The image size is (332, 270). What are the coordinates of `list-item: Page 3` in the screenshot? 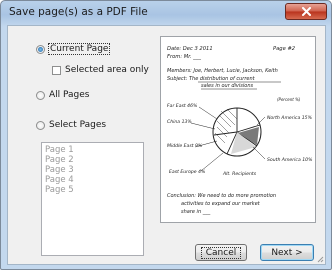 It's located at (92, 170).